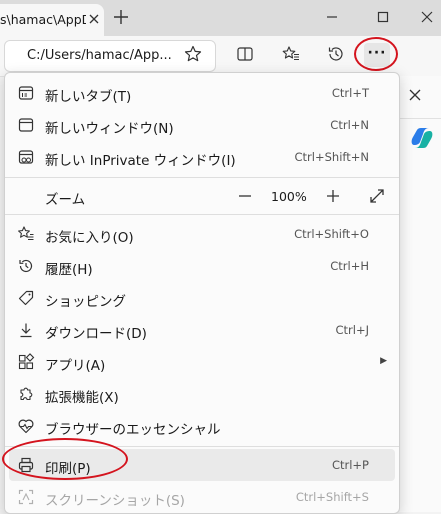 The image size is (441, 514). What do you see at coordinates (383, 361) in the screenshot?
I see `chevron-right-icon: ▶` at bounding box center [383, 361].